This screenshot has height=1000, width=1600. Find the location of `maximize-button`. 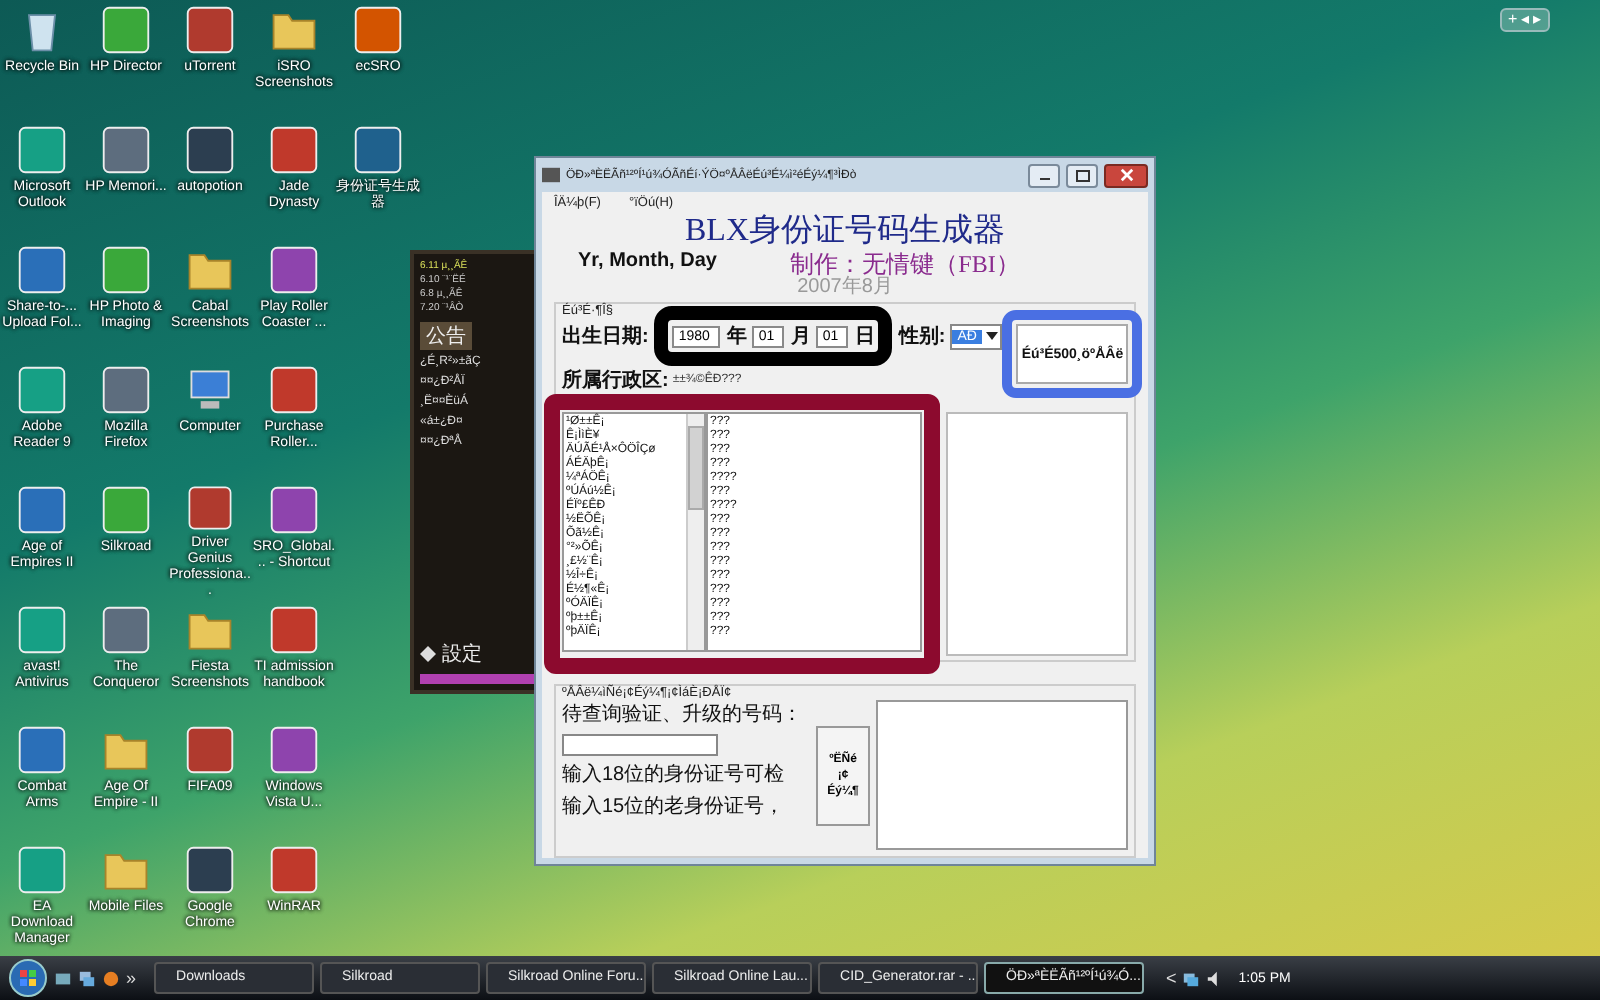

maximize-button is located at coordinates (1082, 175).